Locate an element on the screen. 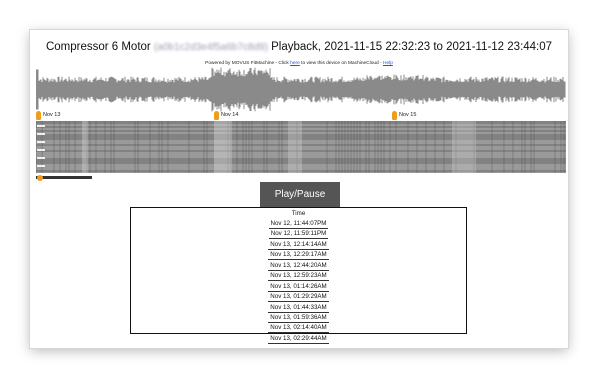  time-list-value: Nov 13, 02:14:40AM is located at coordinates (298, 329).